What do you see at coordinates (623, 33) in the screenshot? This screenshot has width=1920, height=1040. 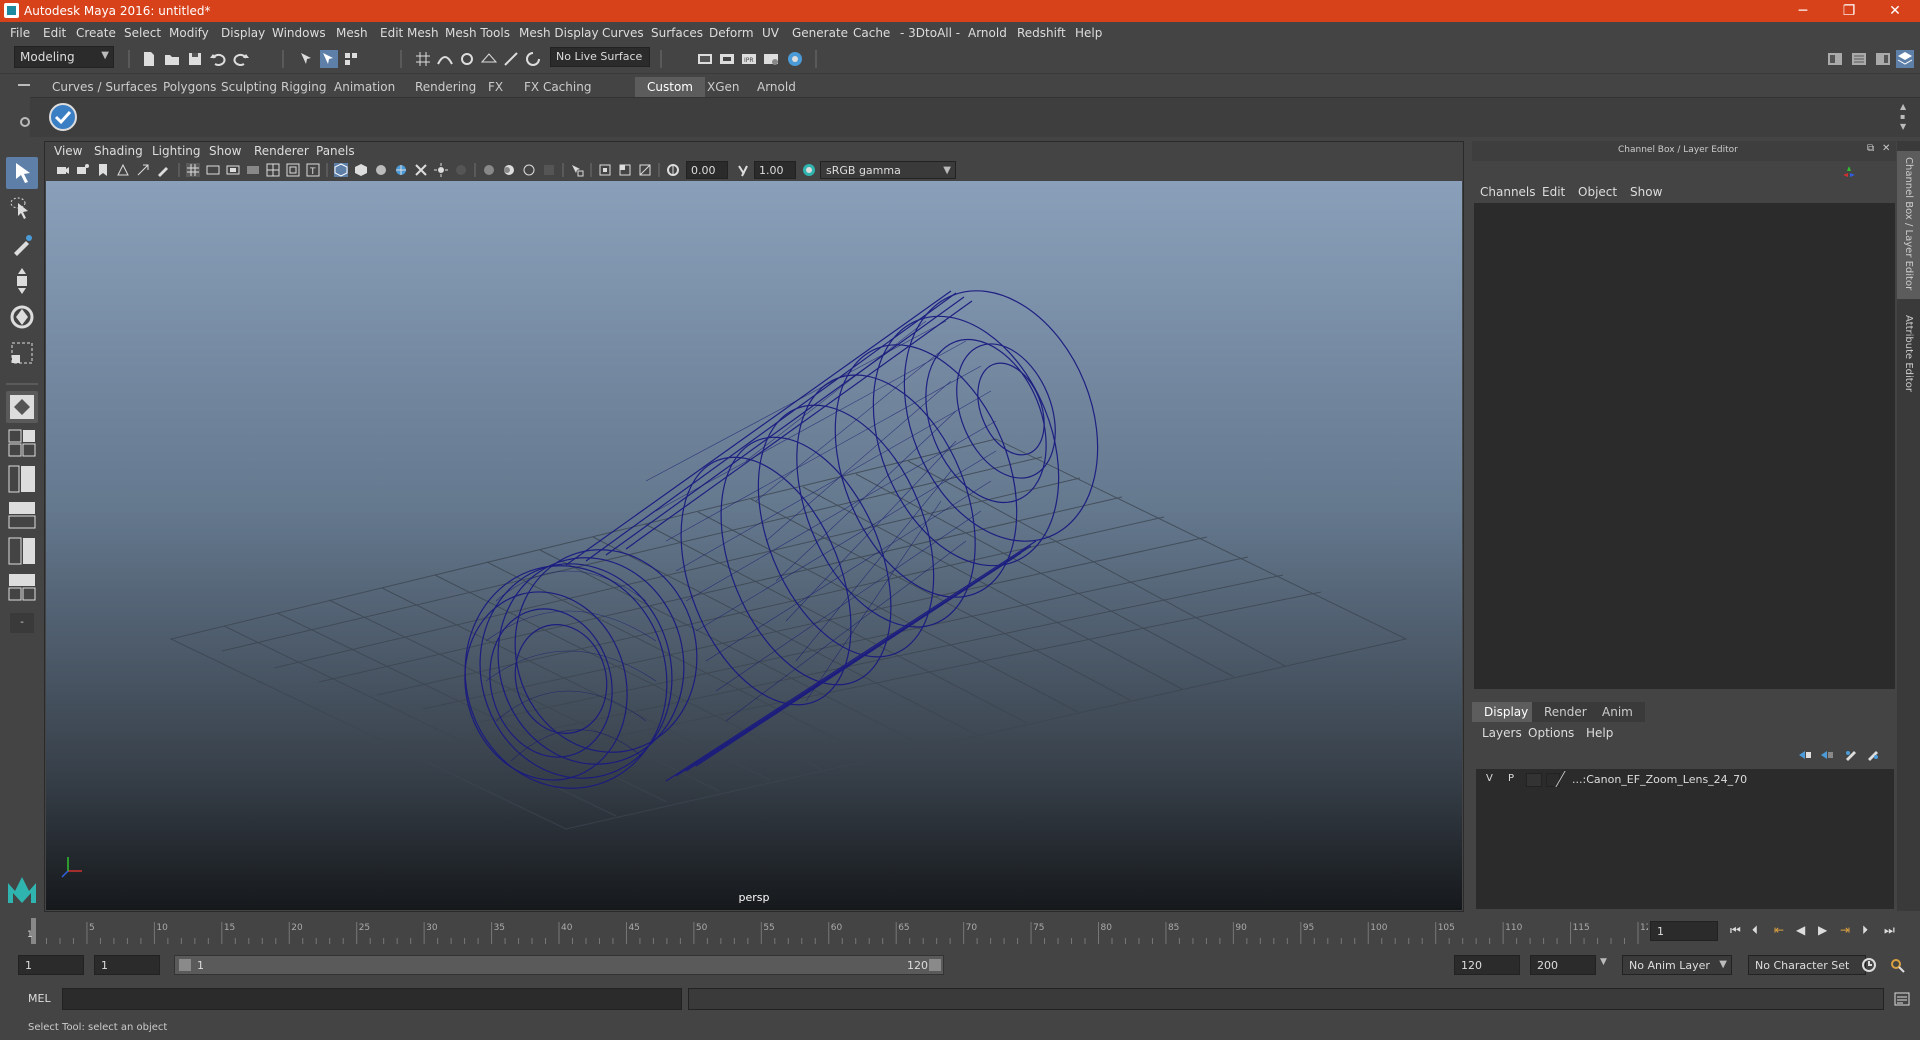 I see `menu-curves: Curves` at bounding box center [623, 33].